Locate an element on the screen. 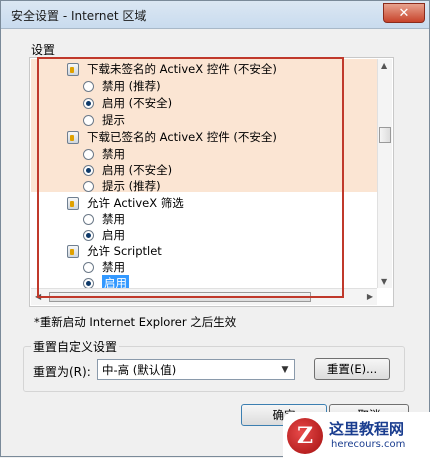 Image resolution: width=430 pixels, height=458 pixels. restart-note: *重新启动 Internet Explorer 之后生效 is located at coordinates (135, 322).